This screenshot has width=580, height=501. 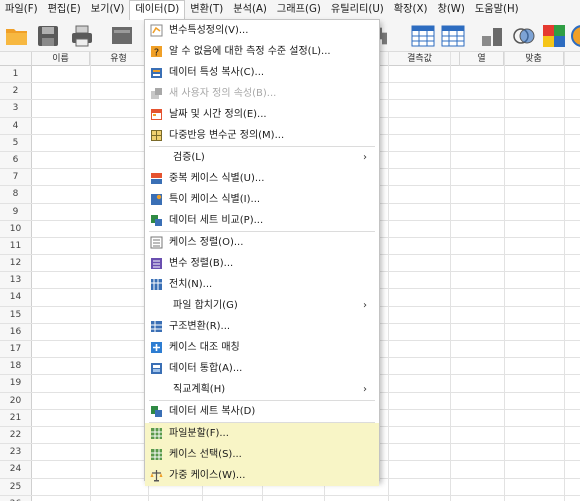 I want to click on multiple-response-icon, so click(x=156, y=135).